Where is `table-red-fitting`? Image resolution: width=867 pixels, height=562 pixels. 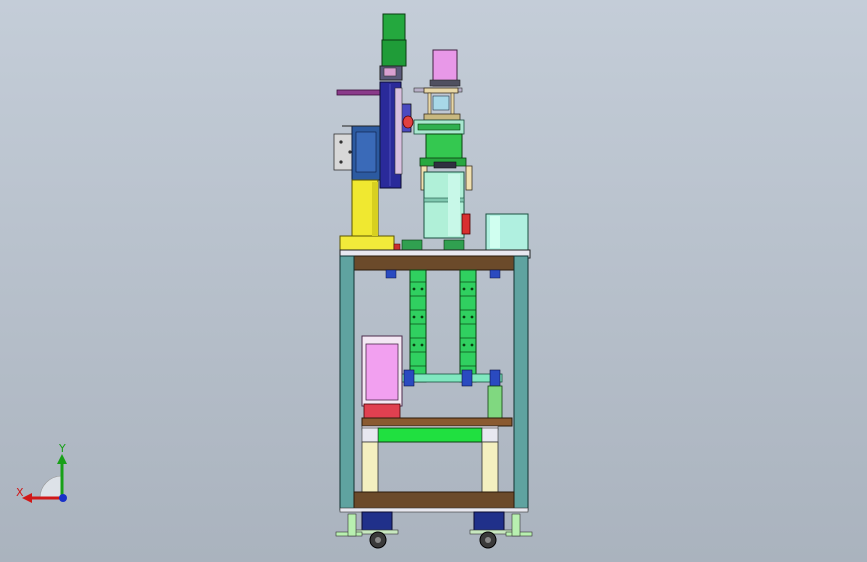
table-red-fitting is located at coordinates (397, 247).